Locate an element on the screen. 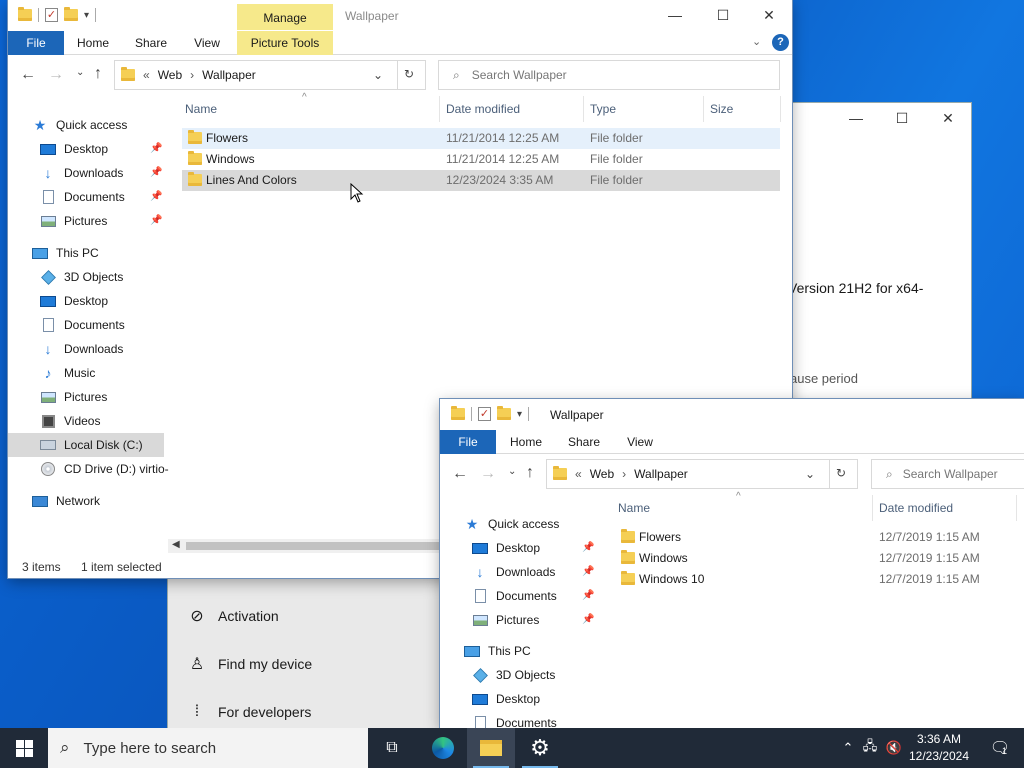  column-size: Size is located at coordinates (721, 109).